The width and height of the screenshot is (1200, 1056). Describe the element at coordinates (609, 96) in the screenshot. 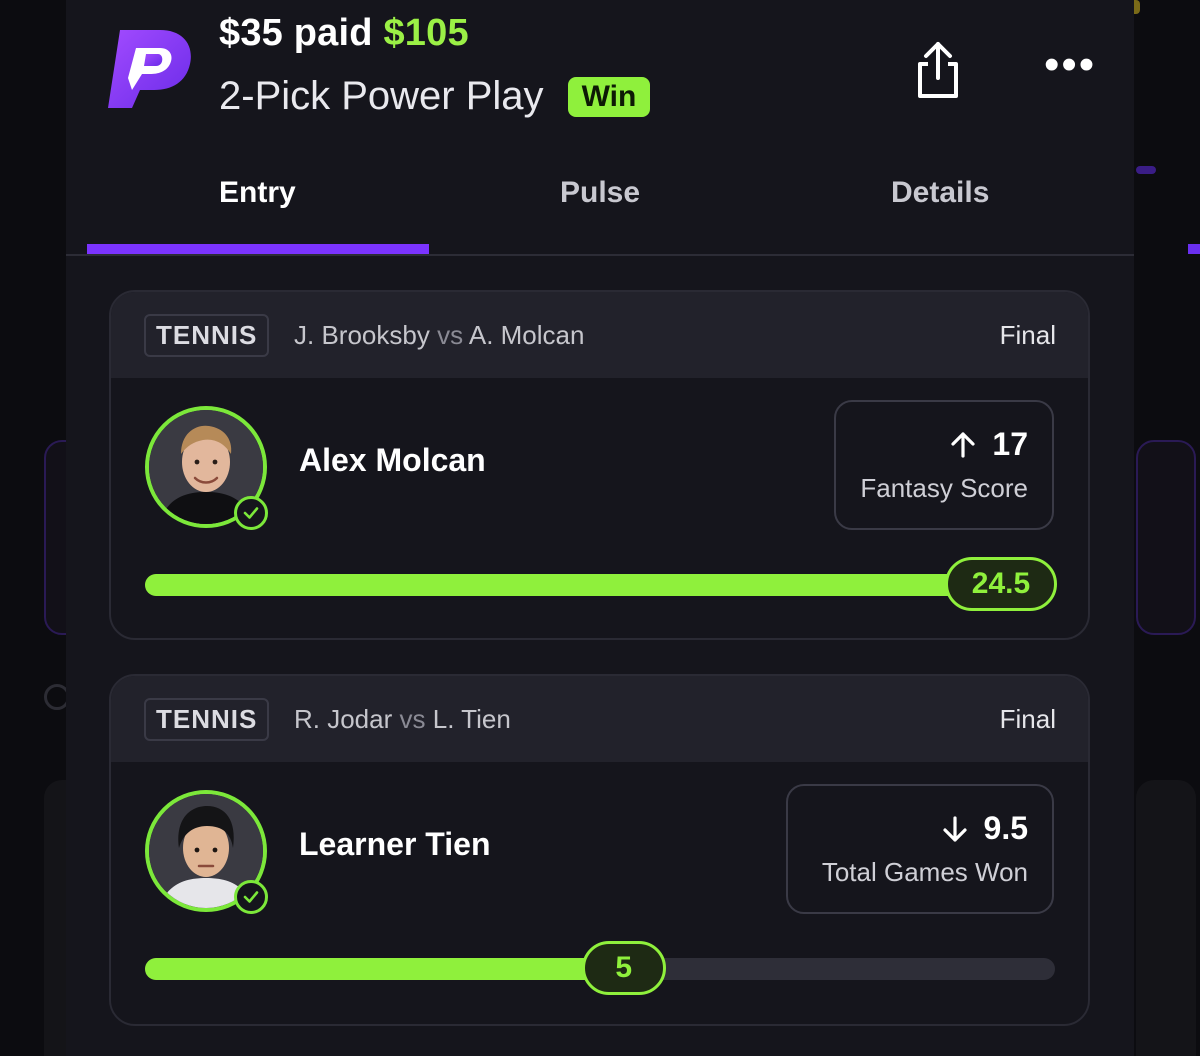

I see `result-badge: Win` at that location.